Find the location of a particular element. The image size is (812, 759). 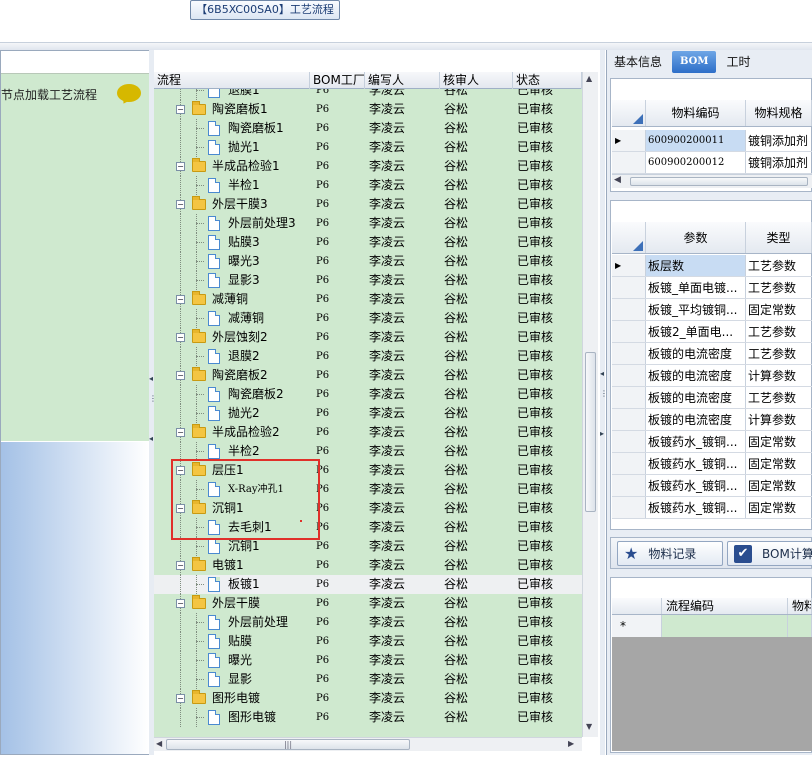

tree-grid-row: − 外层干膜3 P6 李凌云 谷松 已审核 is located at coordinates (368, 204).